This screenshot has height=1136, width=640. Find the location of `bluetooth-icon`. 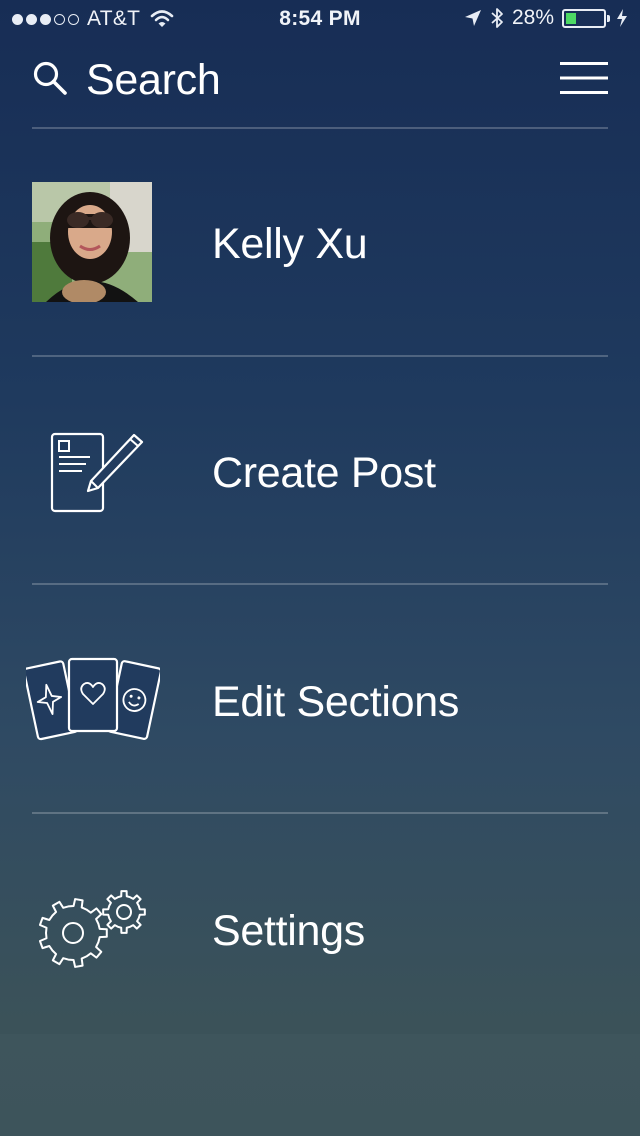

bluetooth-icon is located at coordinates (497, 18).